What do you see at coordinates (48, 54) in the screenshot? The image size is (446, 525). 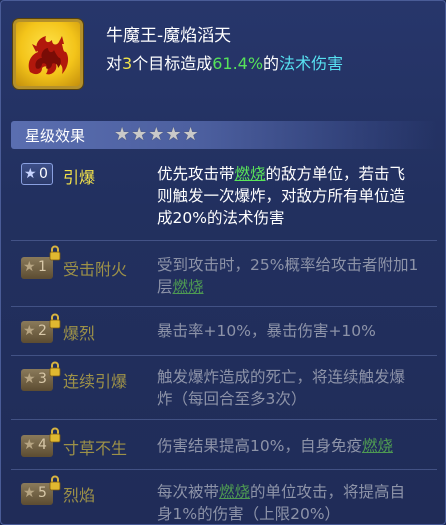 I see `fire-dragon-icon` at bounding box center [48, 54].